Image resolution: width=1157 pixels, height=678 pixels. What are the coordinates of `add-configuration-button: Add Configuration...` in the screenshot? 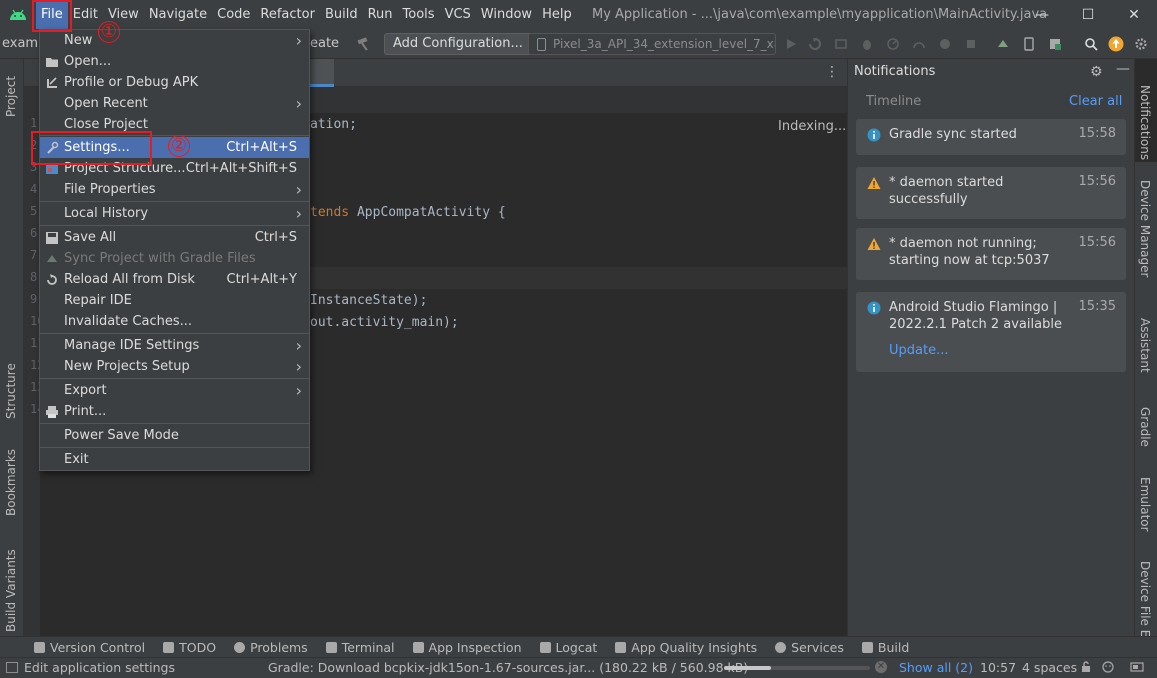 It's located at (458, 44).